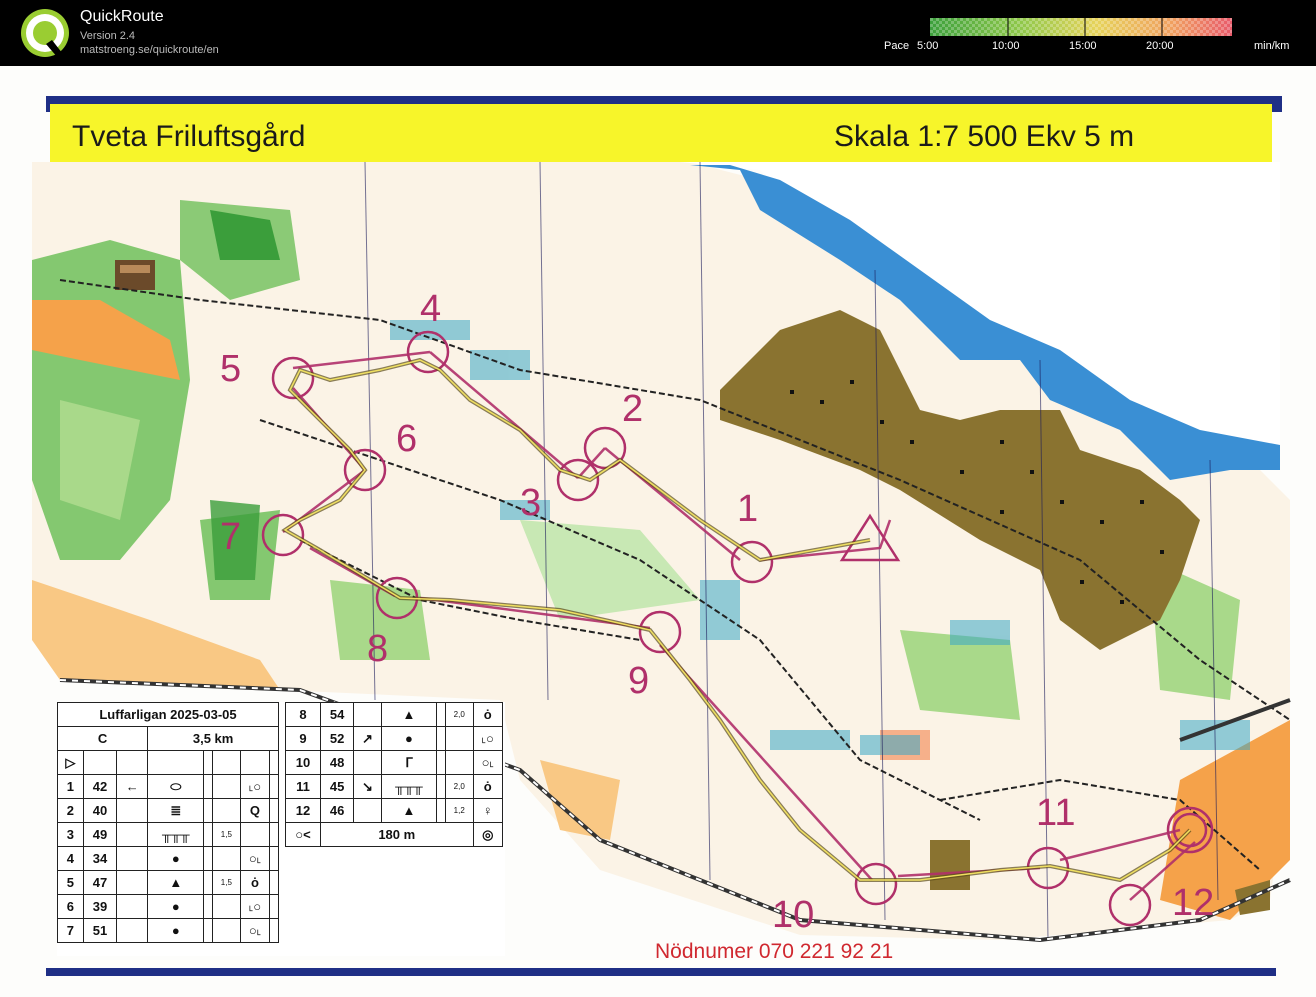 The image size is (1316, 997). Describe the element at coordinates (70, 810) in the screenshot. I see `description-cell: 2` at that location.